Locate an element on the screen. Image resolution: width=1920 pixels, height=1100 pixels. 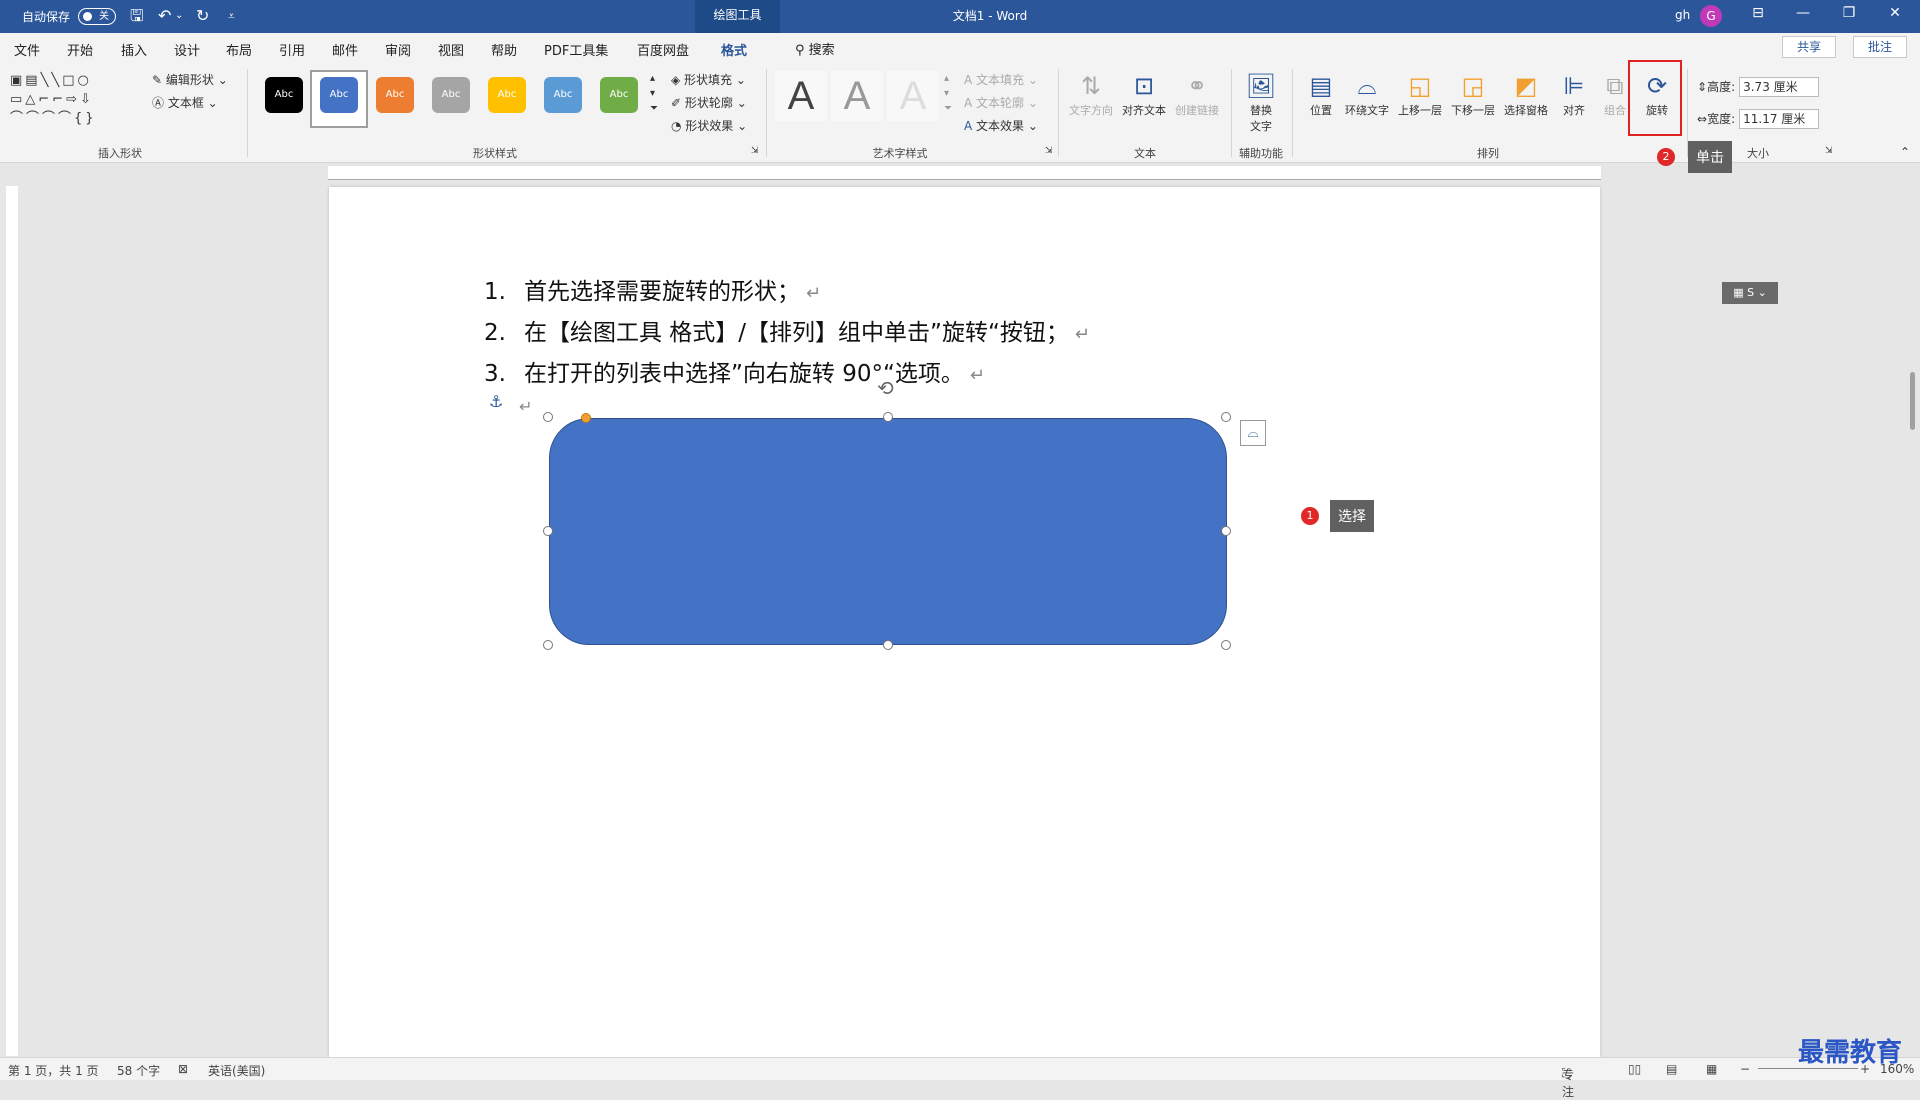
alt-text-label-1: 替换 is located at coordinates (1261, 110).